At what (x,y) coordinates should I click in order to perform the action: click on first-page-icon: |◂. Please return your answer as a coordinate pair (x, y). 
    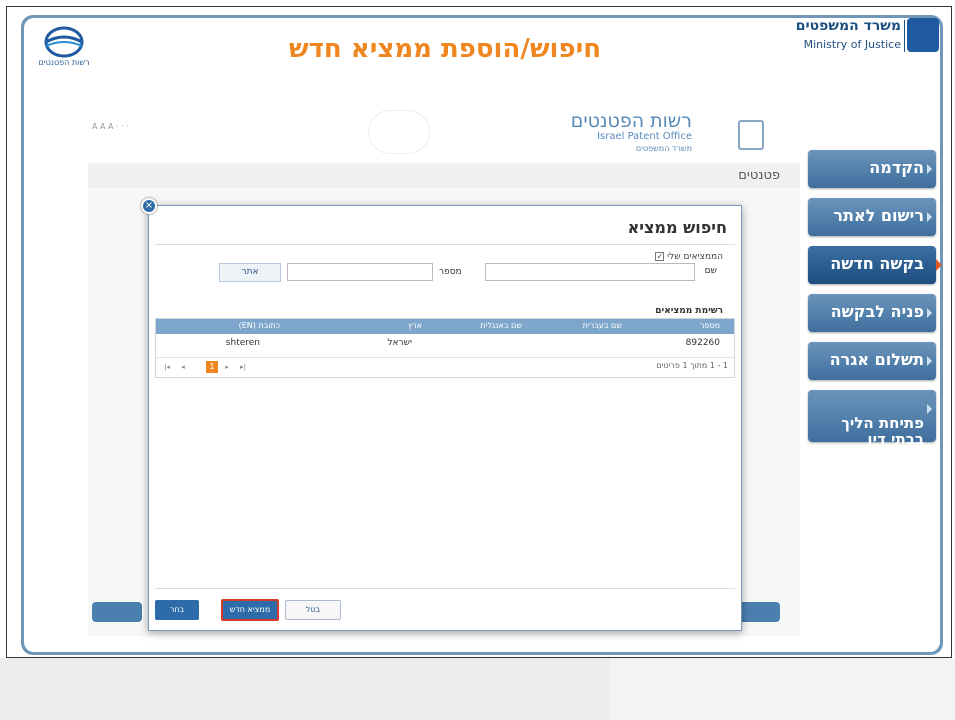
    Looking at the image, I should click on (167, 367).